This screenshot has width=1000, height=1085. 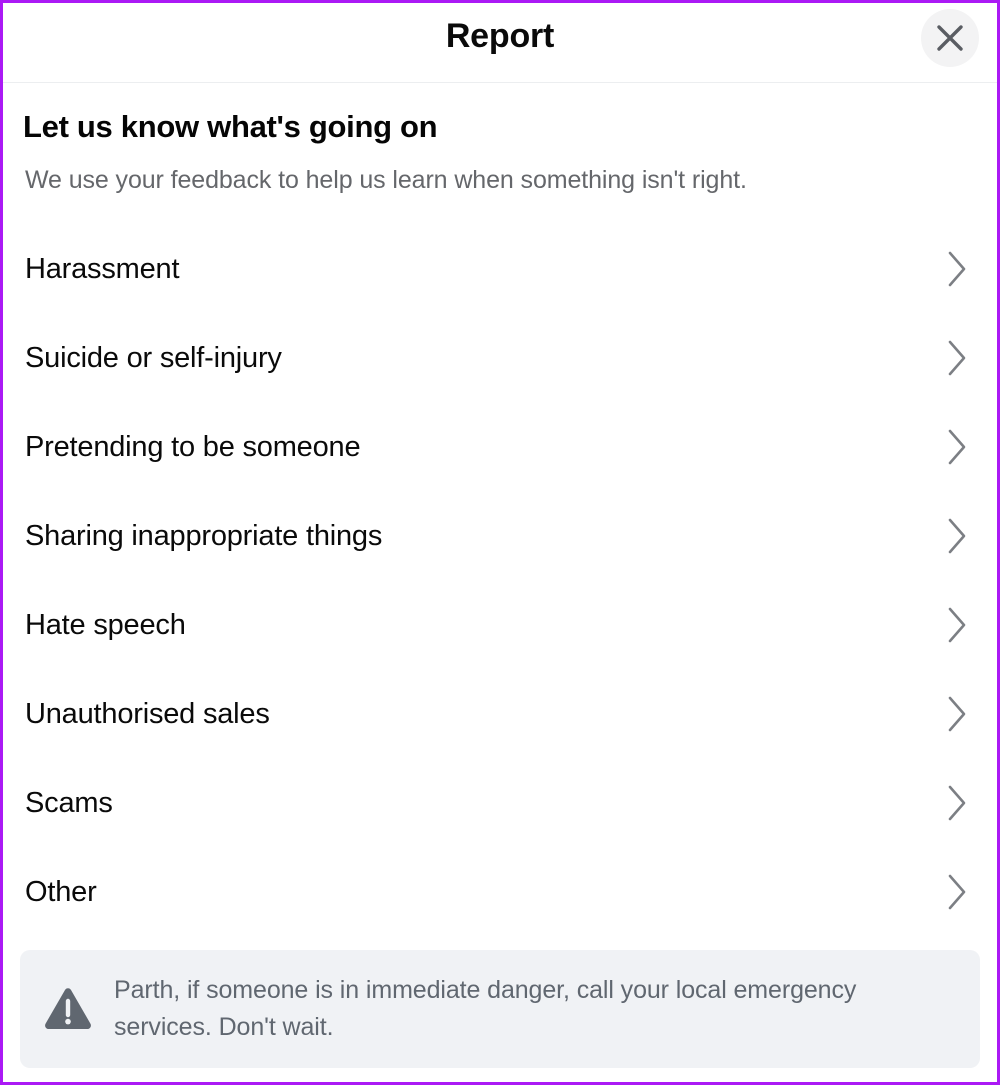 What do you see at coordinates (153, 357) in the screenshot?
I see `reason-label: Suicide or self-injury` at bounding box center [153, 357].